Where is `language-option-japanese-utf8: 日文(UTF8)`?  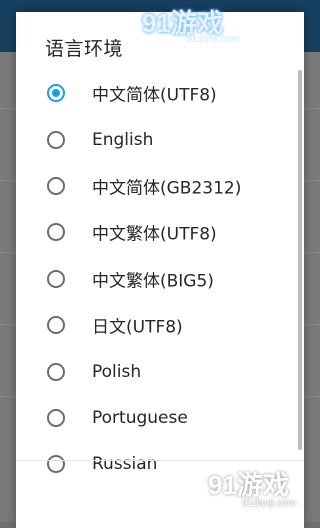 language-option-japanese-utf8: 日文(UTF8) is located at coordinates (160, 325).